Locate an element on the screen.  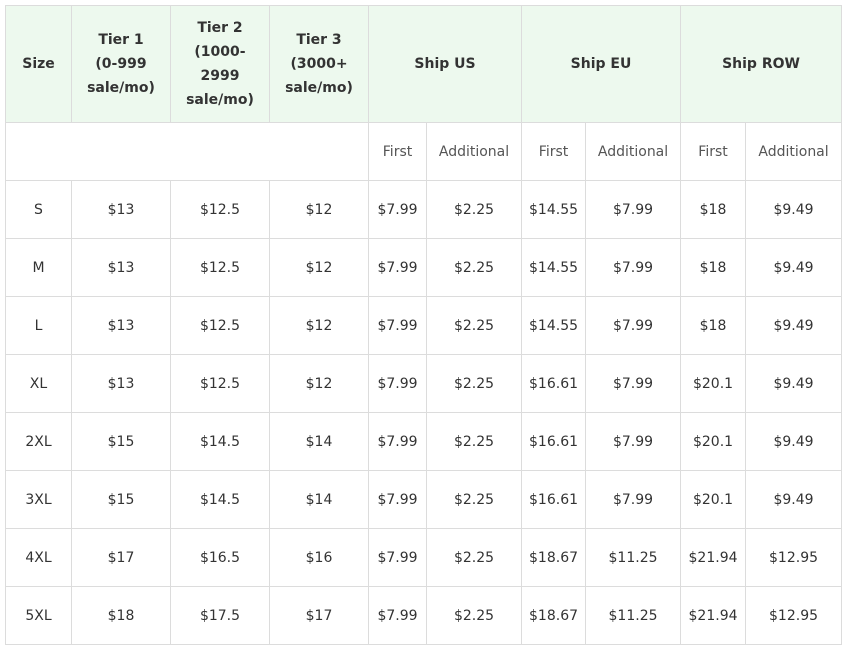
cell-size: 2XL is located at coordinates (38, 441).